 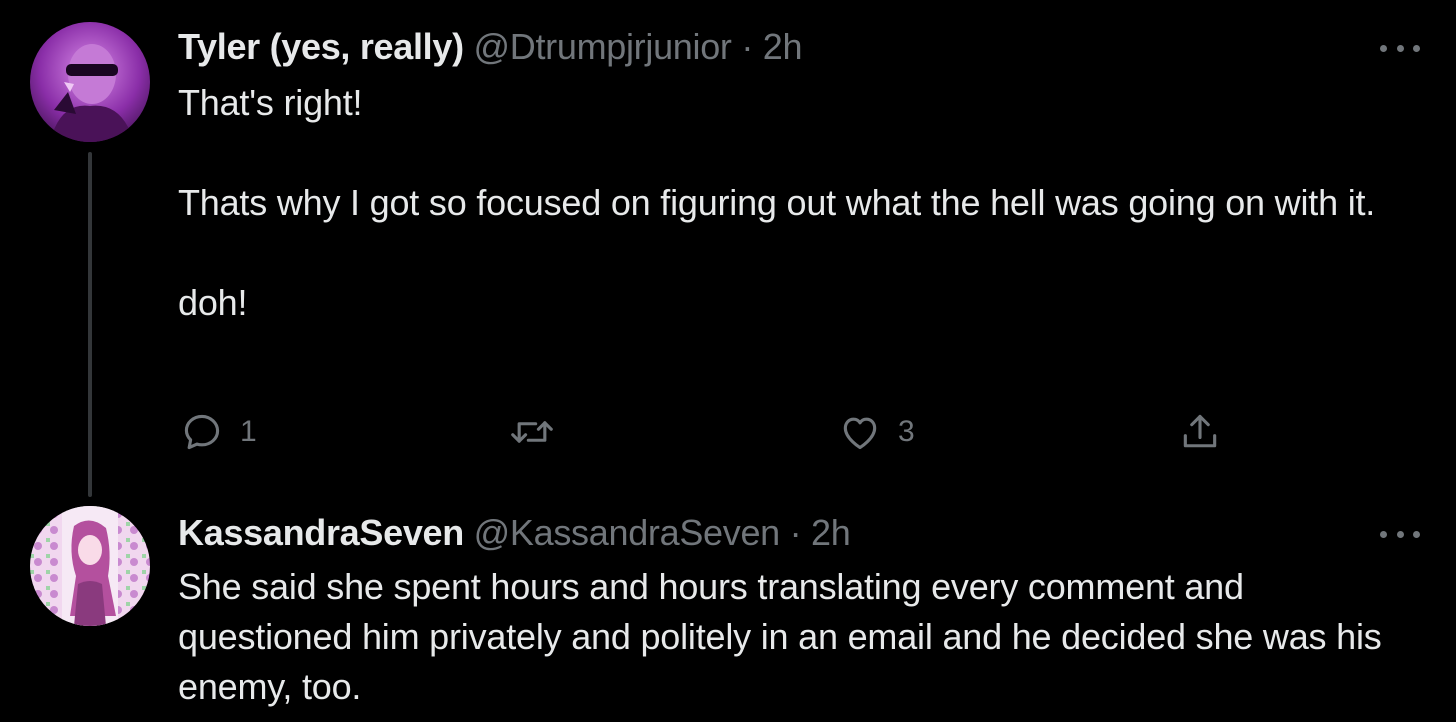 I want to click on share-upload-icon, so click(x=1200, y=431).